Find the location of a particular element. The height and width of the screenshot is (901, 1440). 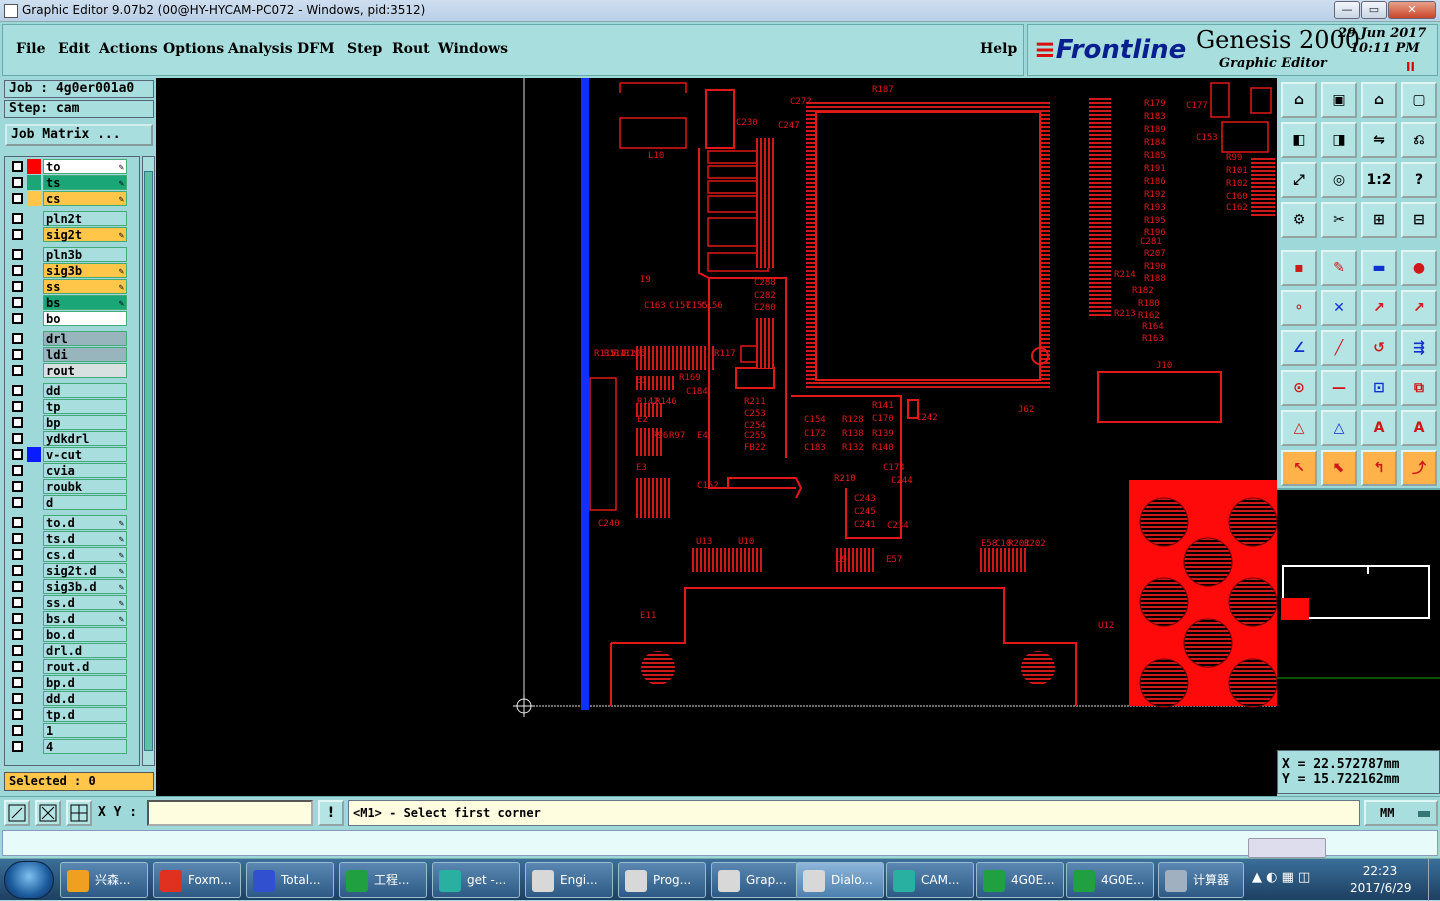

line-cut-icon: — is located at coordinates (1339, 388).